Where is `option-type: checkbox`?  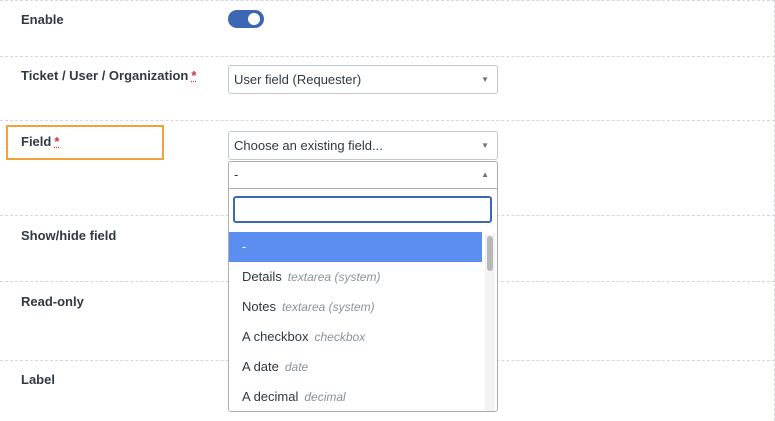 option-type: checkbox is located at coordinates (340, 337).